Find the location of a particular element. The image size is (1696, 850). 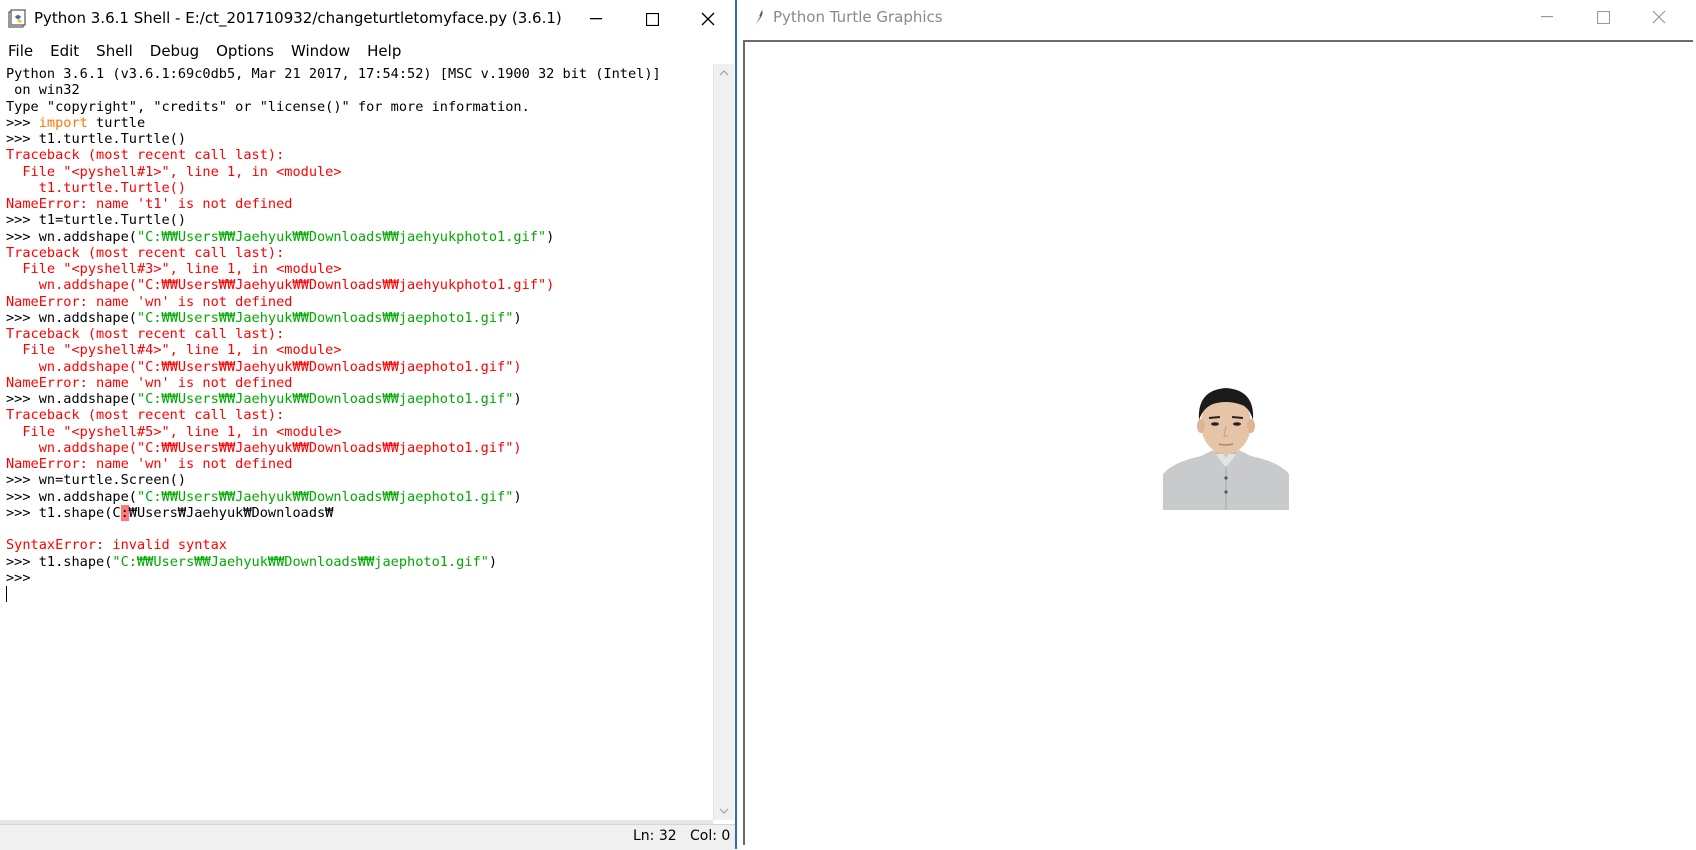

status-line-number: Ln: 32 is located at coordinates (655, 836).